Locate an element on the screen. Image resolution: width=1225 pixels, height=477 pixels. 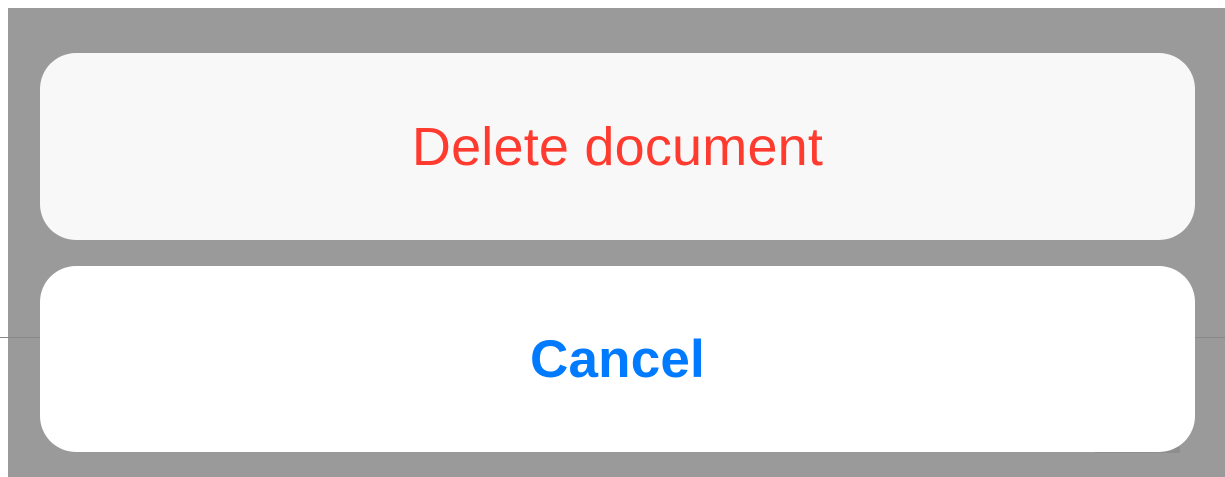
delete-document-label: Delete document is located at coordinates (617, 146).